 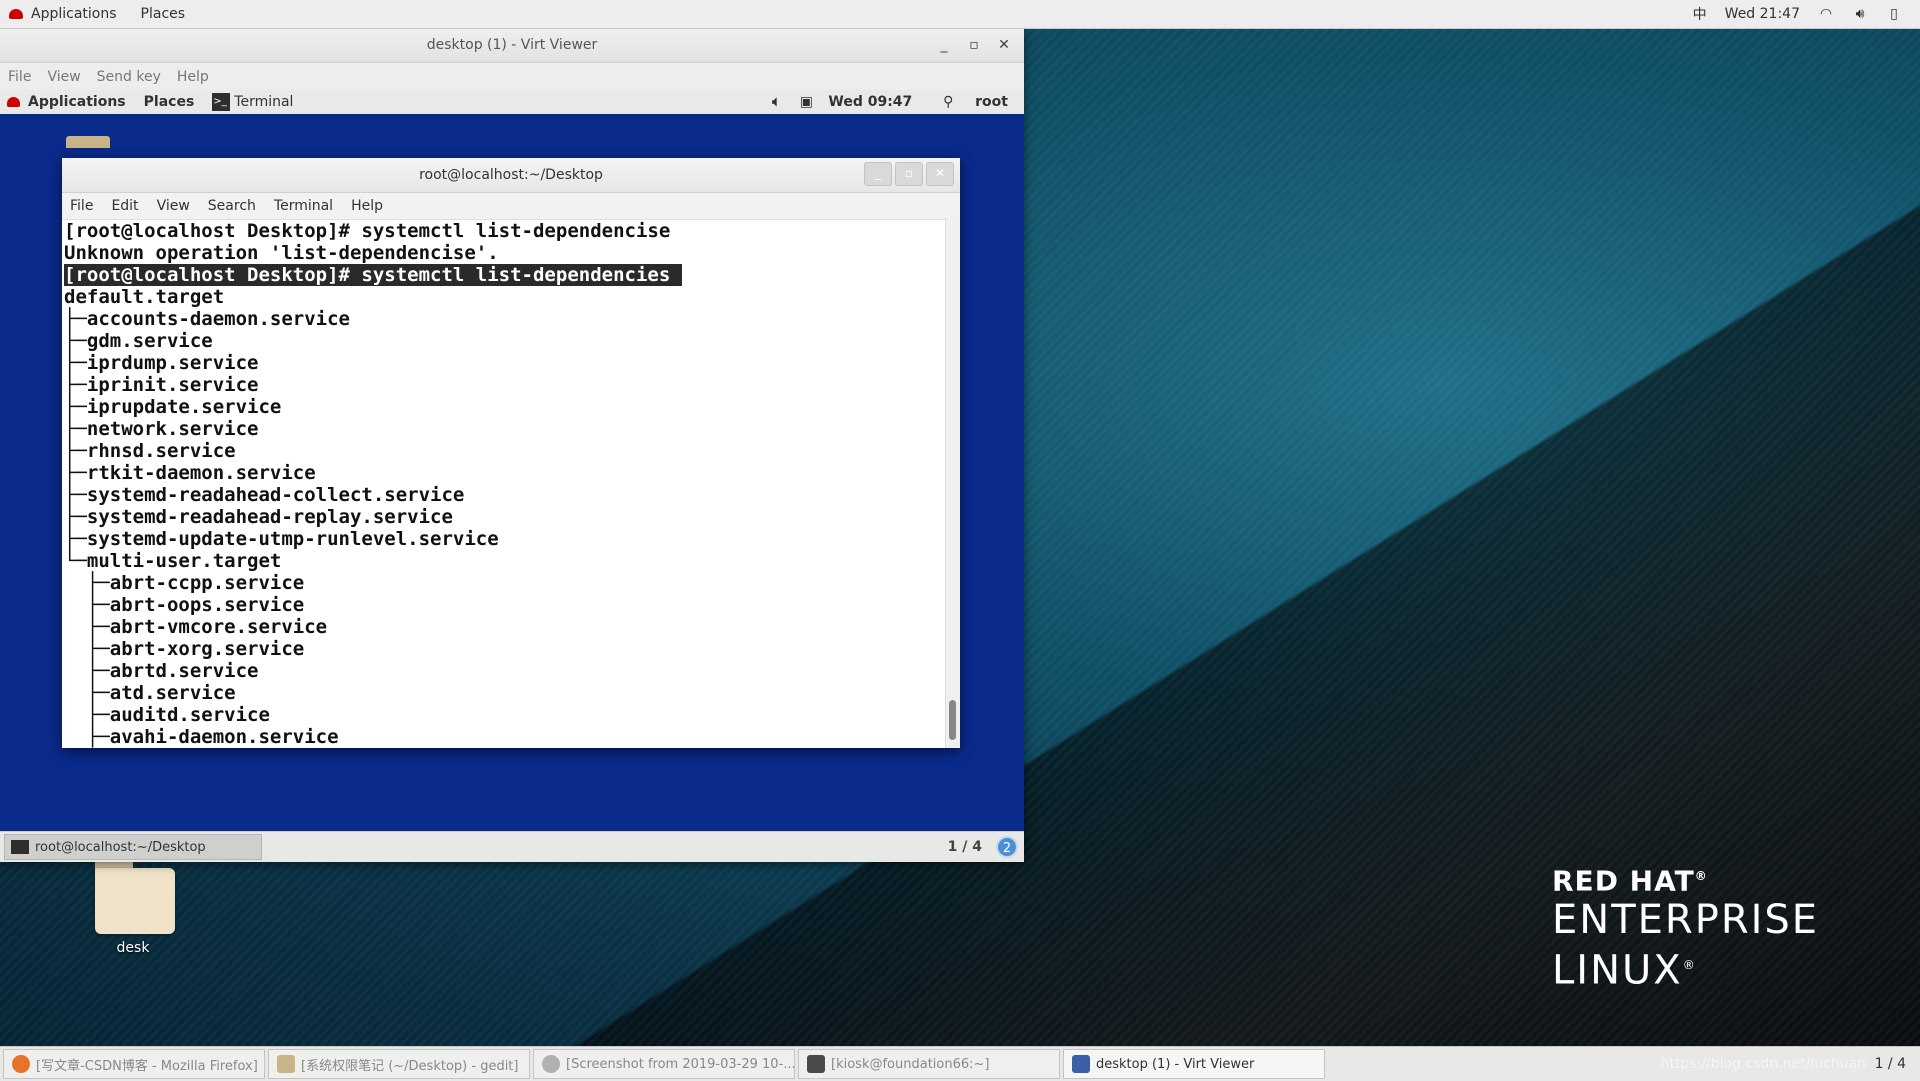 What do you see at coordinates (1860, 14) in the screenshot?
I see `volume-icon: 🔊︎` at bounding box center [1860, 14].